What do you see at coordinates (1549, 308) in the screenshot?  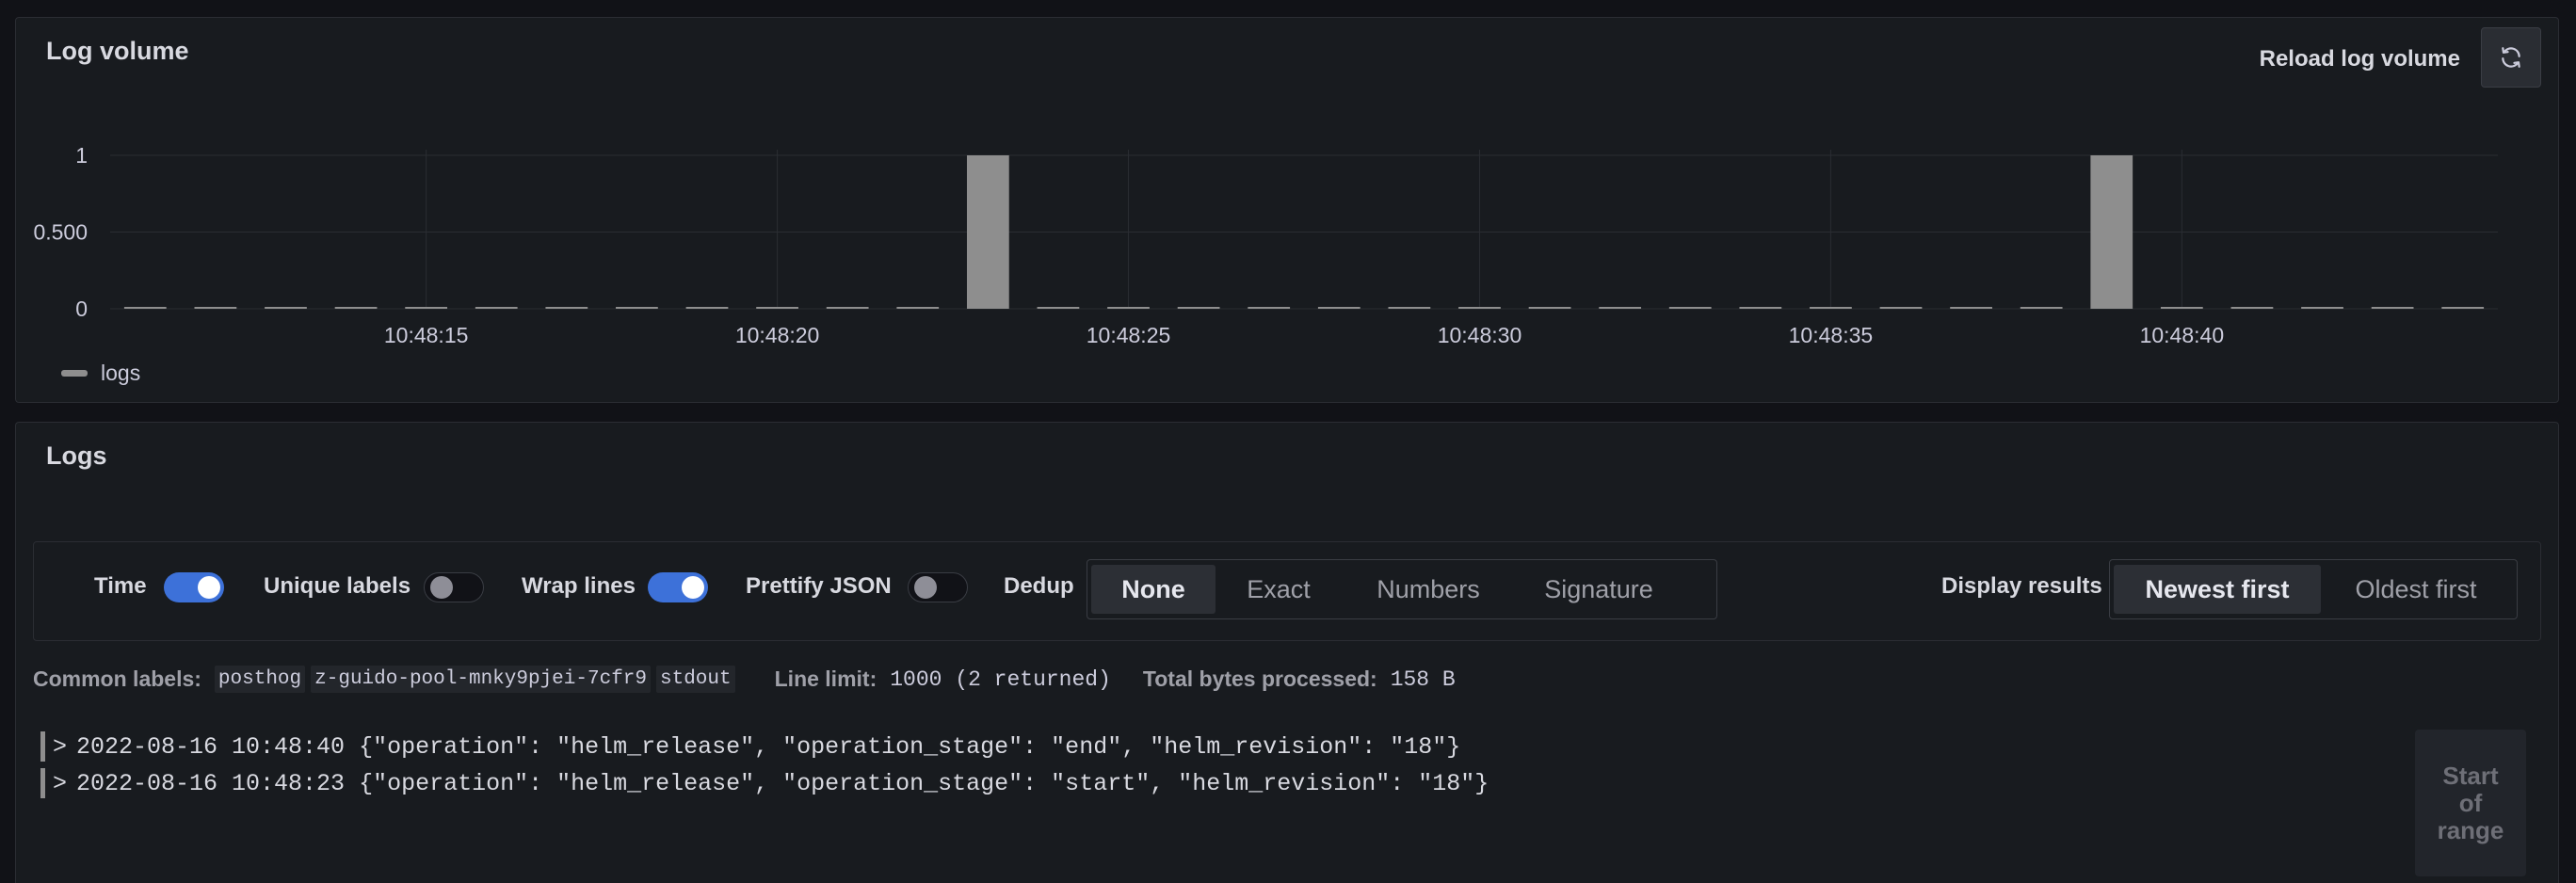 I see `bar-10:48:31` at bounding box center [1549, 308].